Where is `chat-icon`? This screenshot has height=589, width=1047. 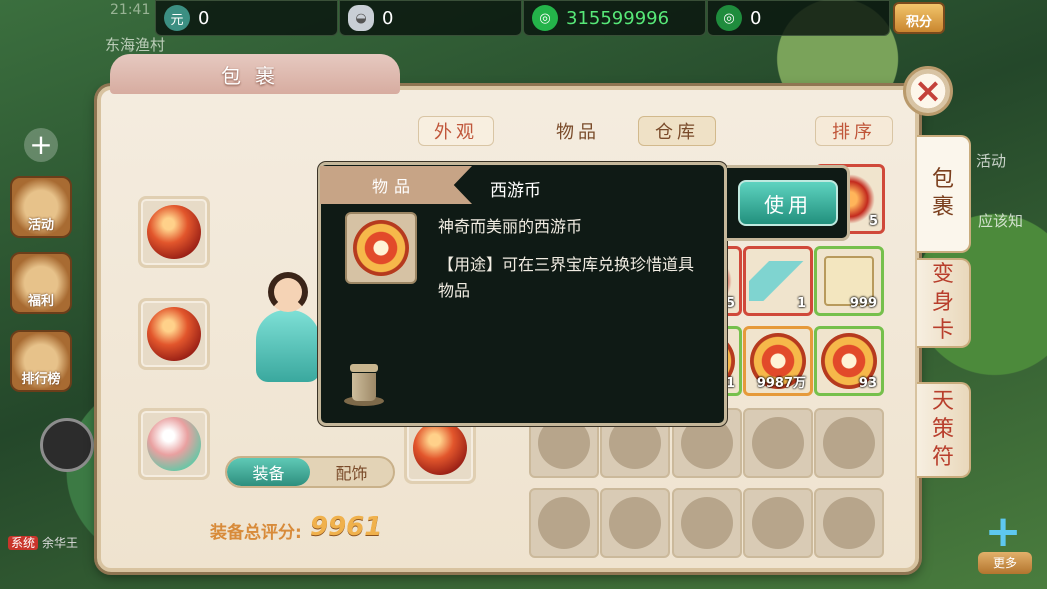
chat-icon is located at coordinates (67, 445).